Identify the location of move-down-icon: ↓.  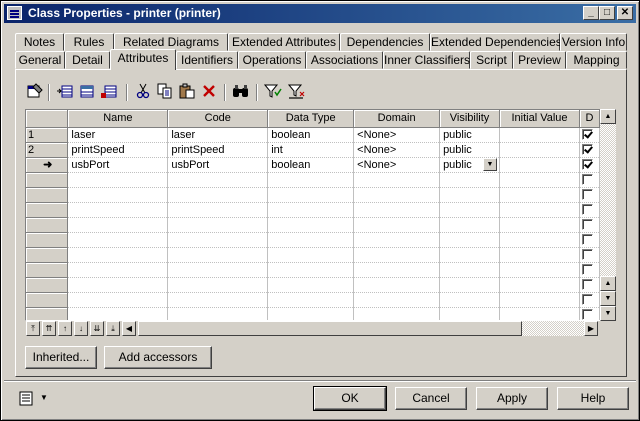
(81, 328).